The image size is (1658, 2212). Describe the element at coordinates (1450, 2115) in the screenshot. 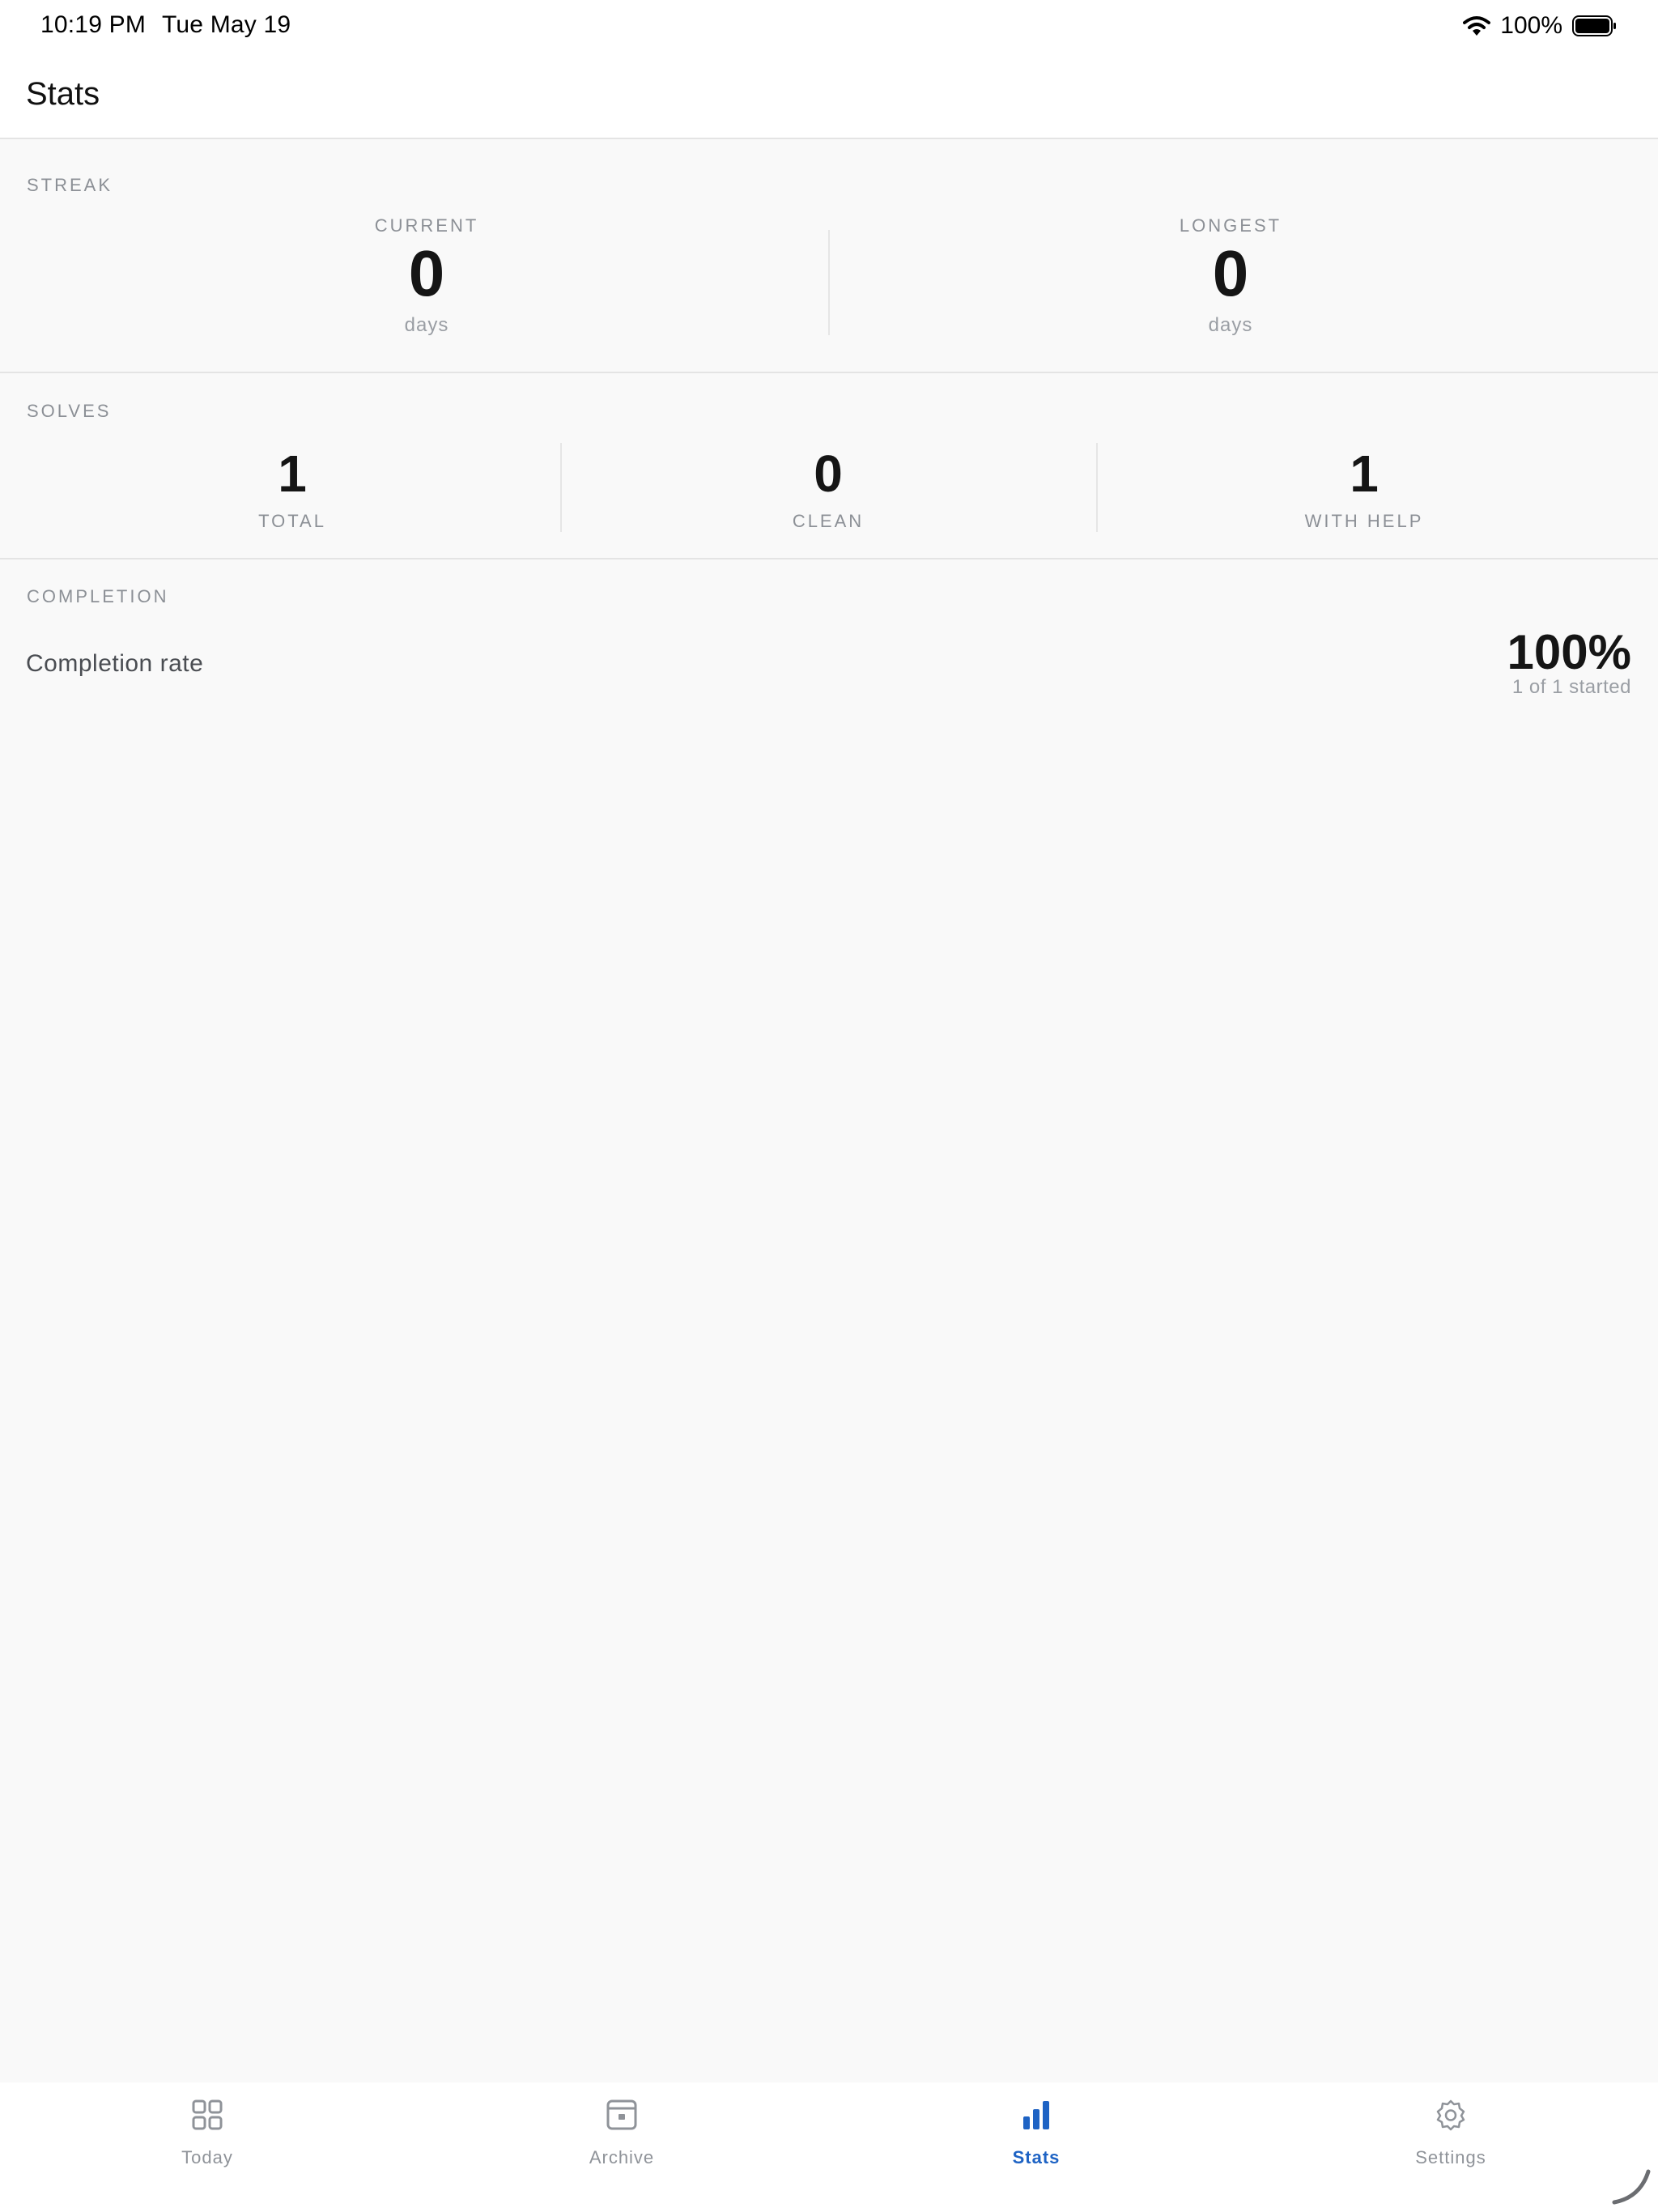

I see `gear-icon` at that location.